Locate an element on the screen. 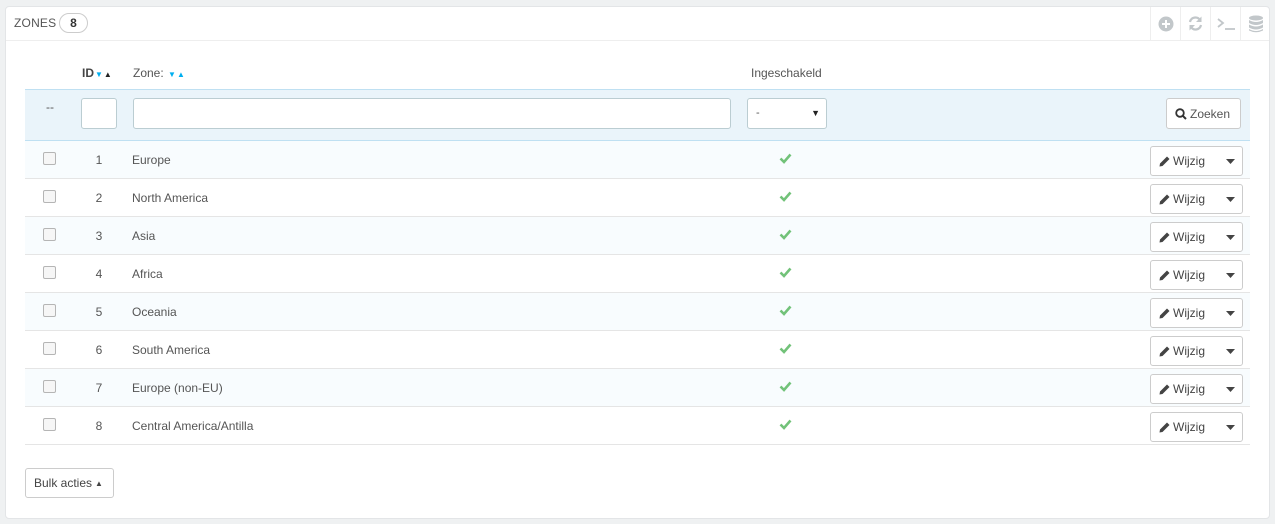 The height and width of the screenshot is (524, 1275). caret-up-icon: ▲ is located at coordinates (99, 483).